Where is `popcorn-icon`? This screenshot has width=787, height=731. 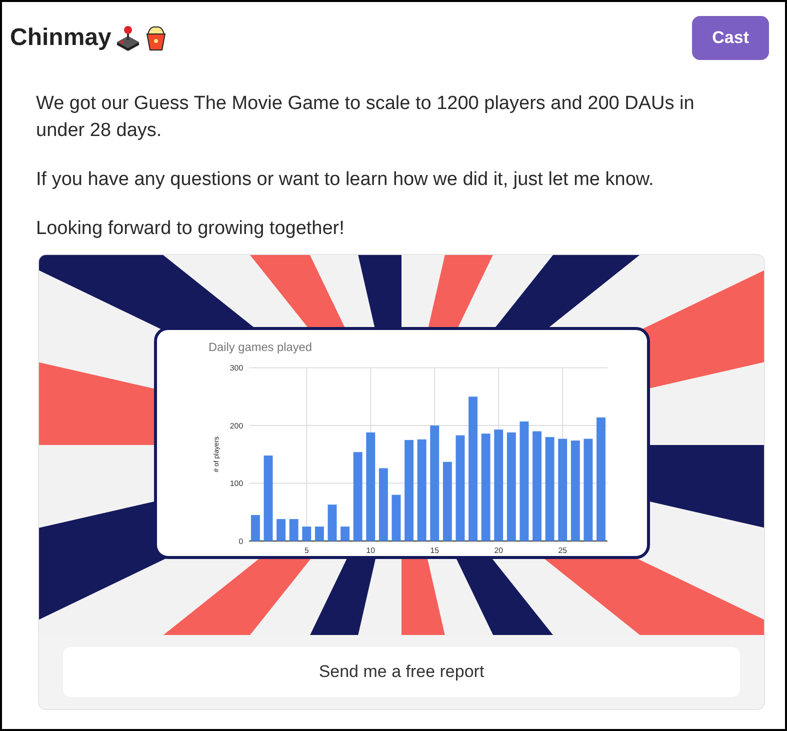 popcorn-icon is located at coordinates (156, 38).